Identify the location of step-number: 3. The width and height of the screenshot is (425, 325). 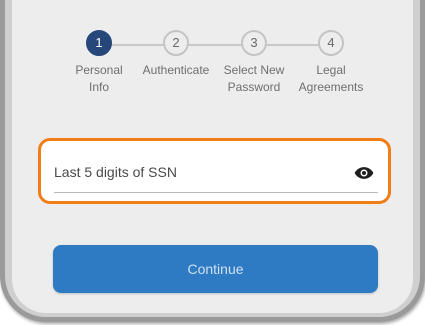
(254, 43).